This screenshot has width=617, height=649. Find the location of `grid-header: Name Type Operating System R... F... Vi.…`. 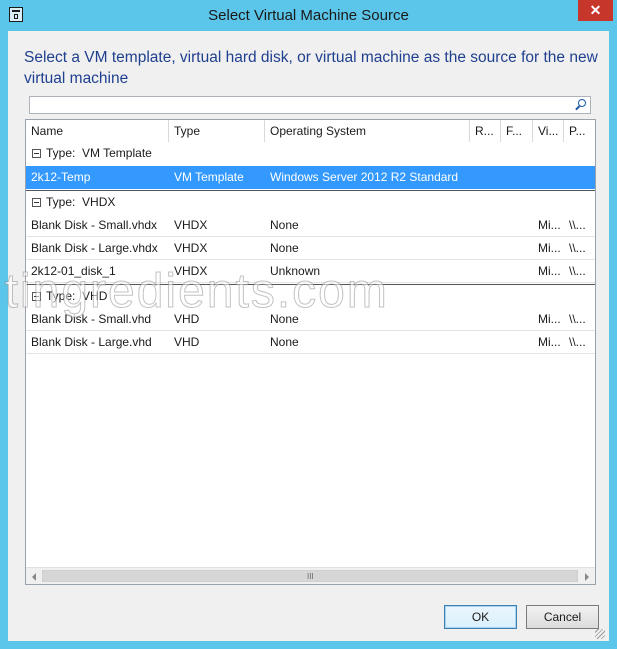

grid-header: Name Type Operating System R... F... Vi.… is located at coordinates (310, 131).